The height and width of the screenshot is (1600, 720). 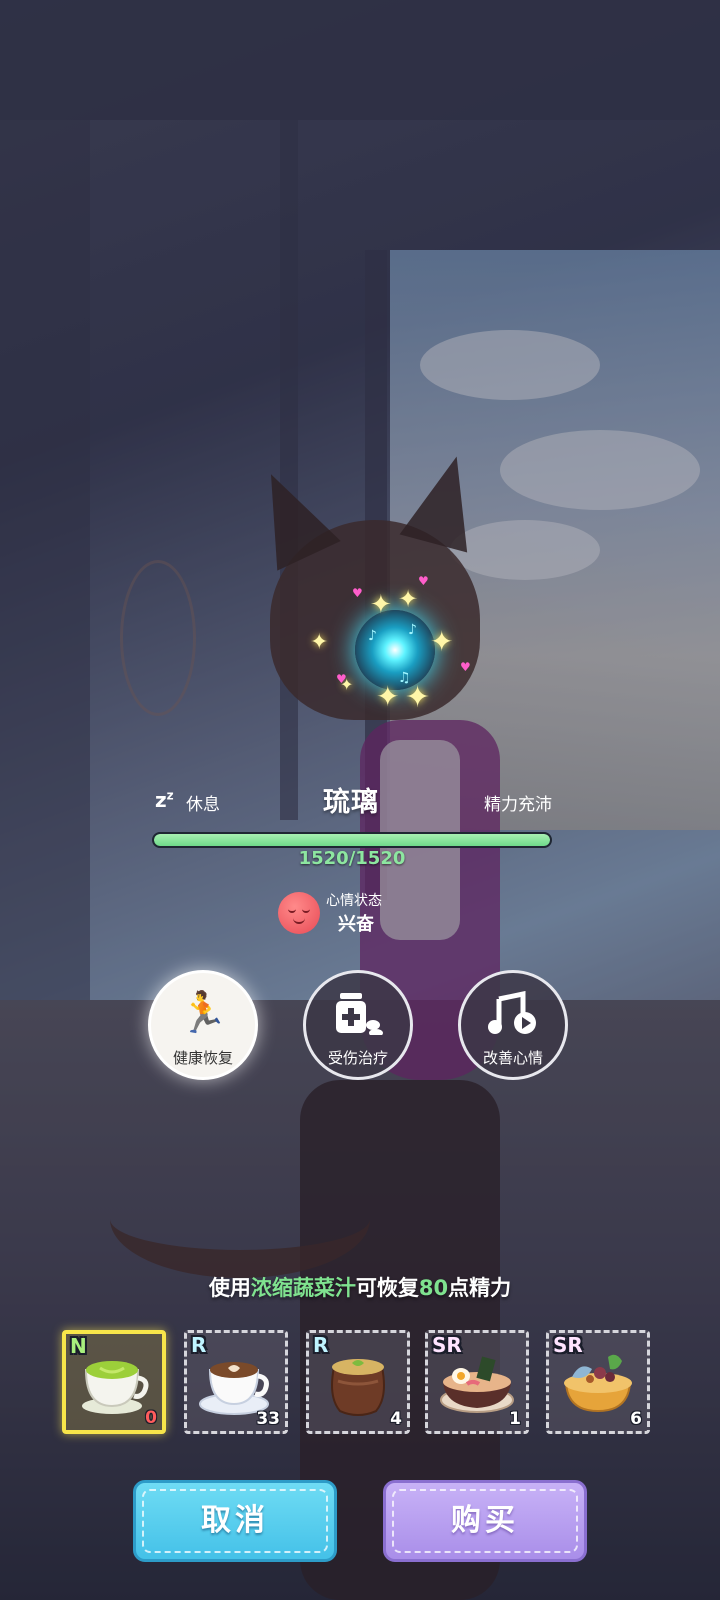 What do you see at coordinates (515, 1419) in the screenshot?
I see `item-count: 1` at bounding box center [515, 1419].